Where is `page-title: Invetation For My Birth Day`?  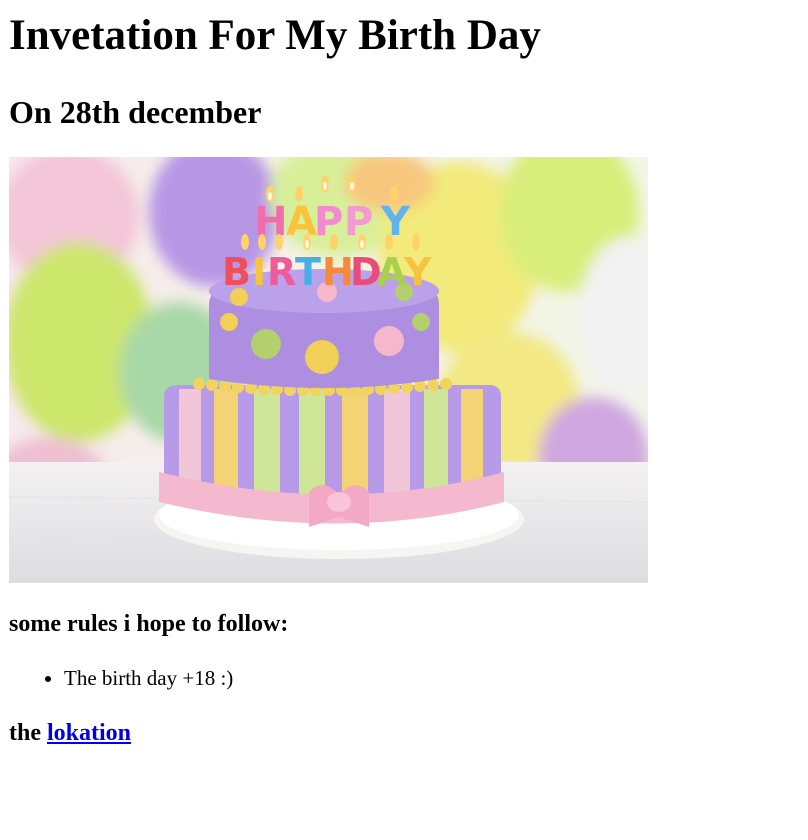
page-title: Invetation For My Birth Day is located at coordinates (275, 35).